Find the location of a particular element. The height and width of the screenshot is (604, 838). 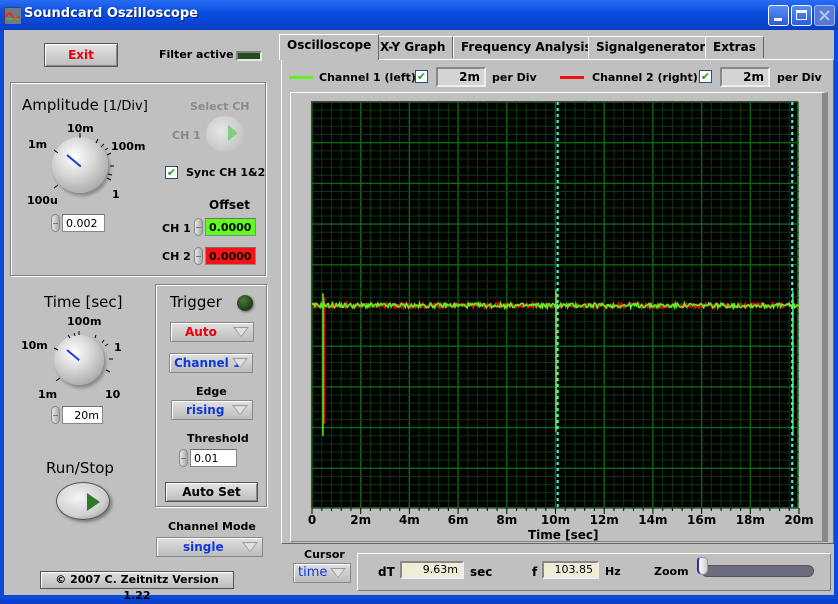

time-value-field: 20m is located at coordinates (82, 415).